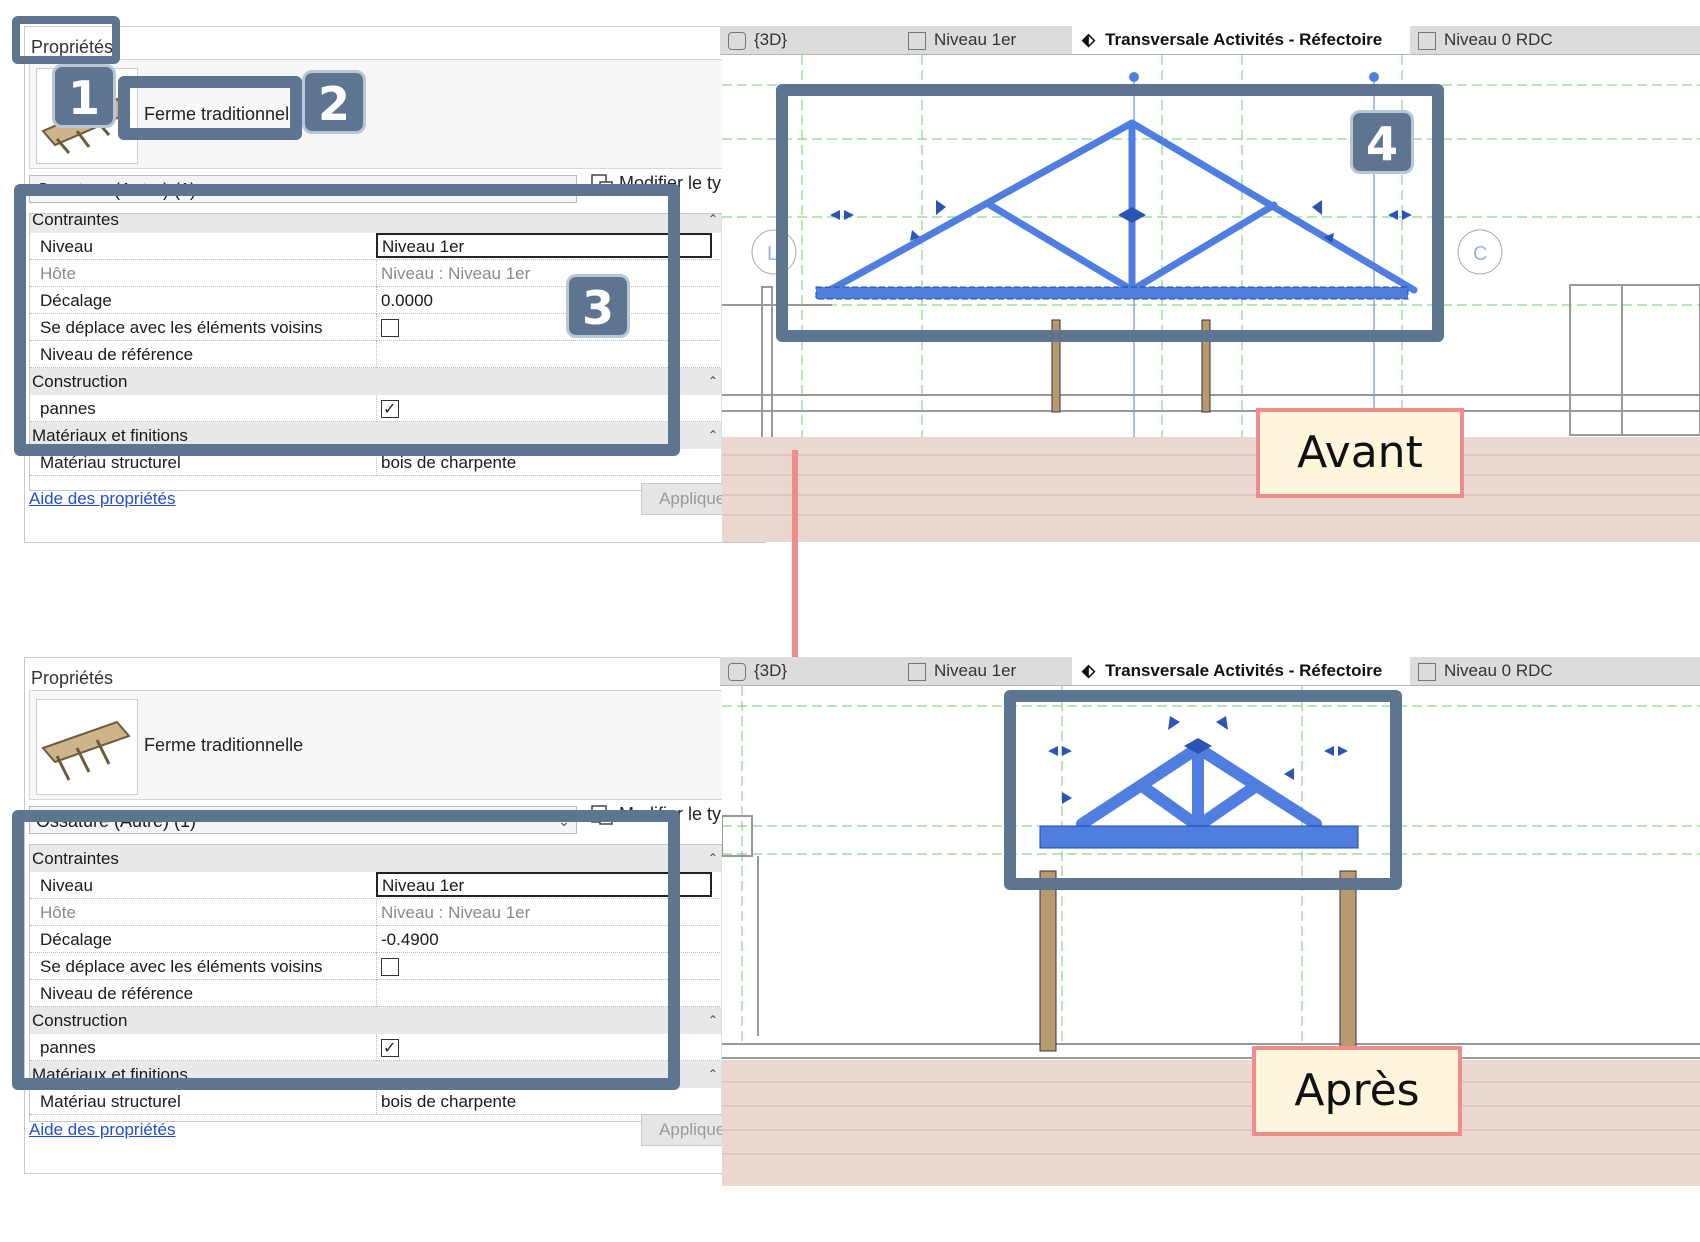 This screenshot has width=1700, height=1242. Describe the element at coordinates (84, 96) in the screenshot. I see `badge-1: 1` at that location.